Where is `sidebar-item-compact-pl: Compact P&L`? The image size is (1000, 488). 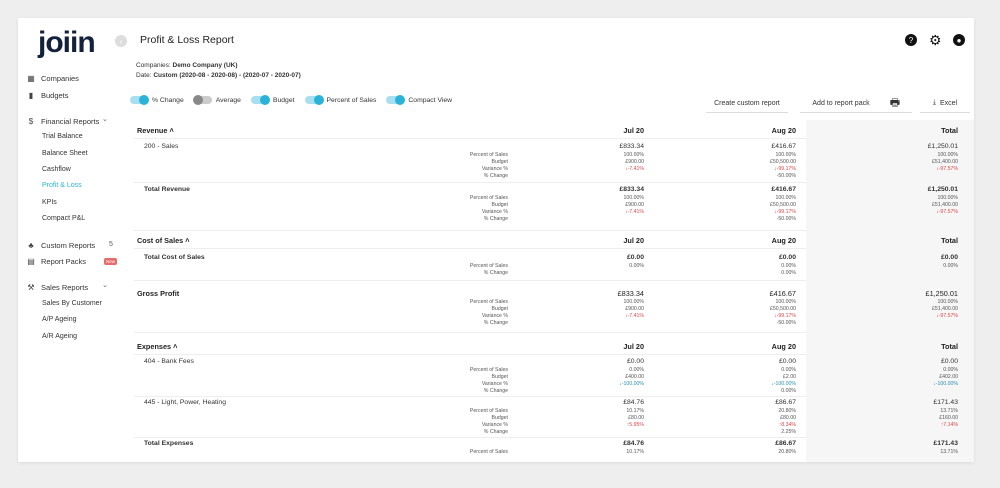 sidebar-item-compact-pl: Compact P&L is located at coordinates (63, 218).